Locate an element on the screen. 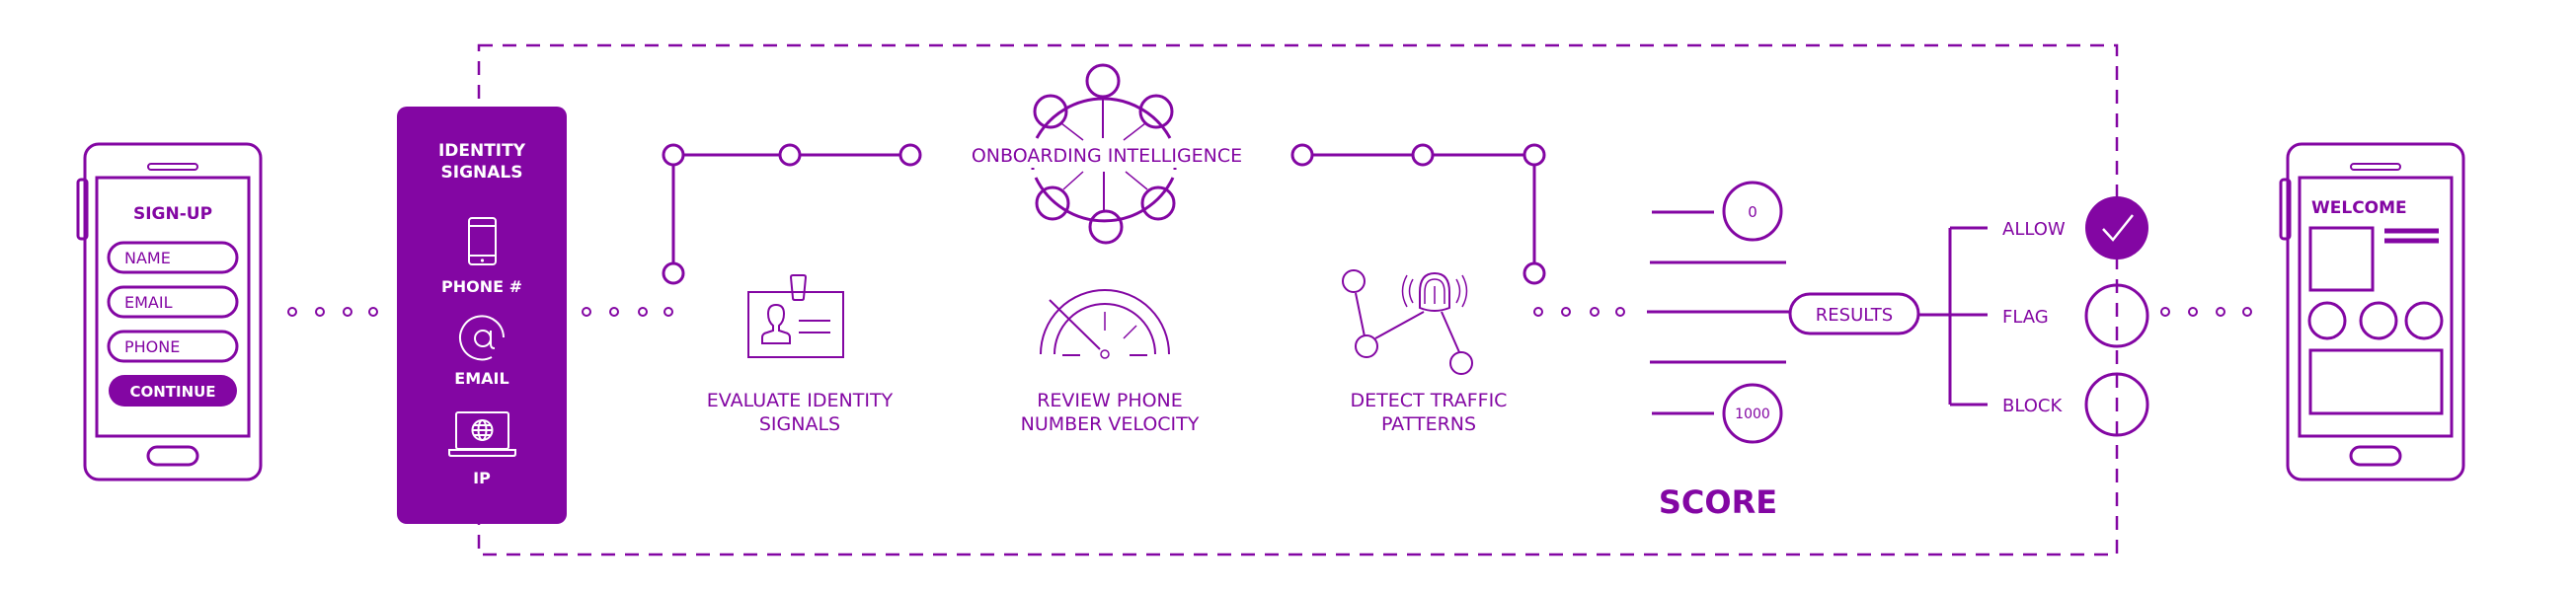 The width and height of the screenshot is (2576, 592). score-max-label: 1000 is located at coordinates (1752, 415).